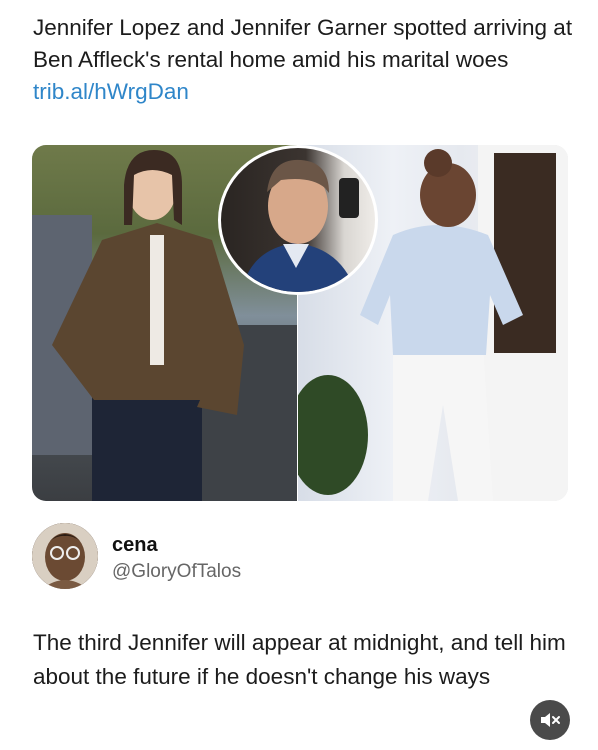 The width and height of the screenshot is (598, 750). Describe the element at coordinates (300, 225) in the screenshot. I see `inset-portrait-illustration` at that location.